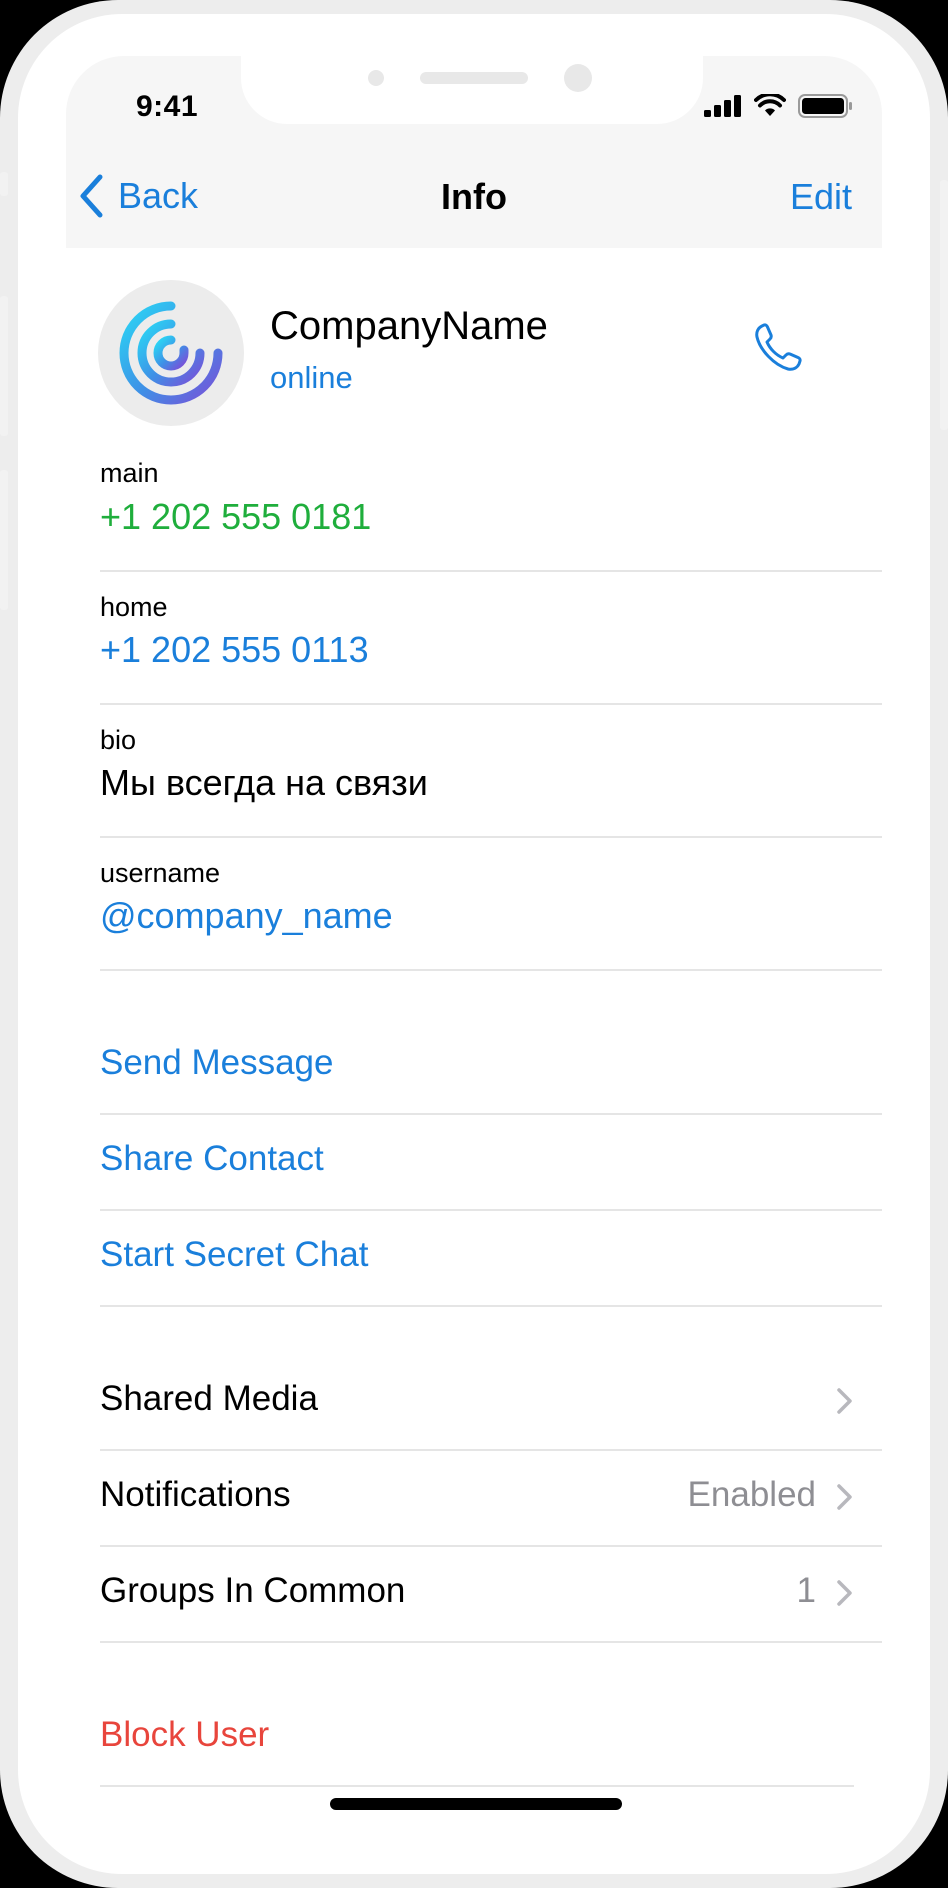 The height and width of the screenshot is (1888, 948). Describe the element at coordinates (778, 348) in the screenshot. I see `phone-icon` at that location.